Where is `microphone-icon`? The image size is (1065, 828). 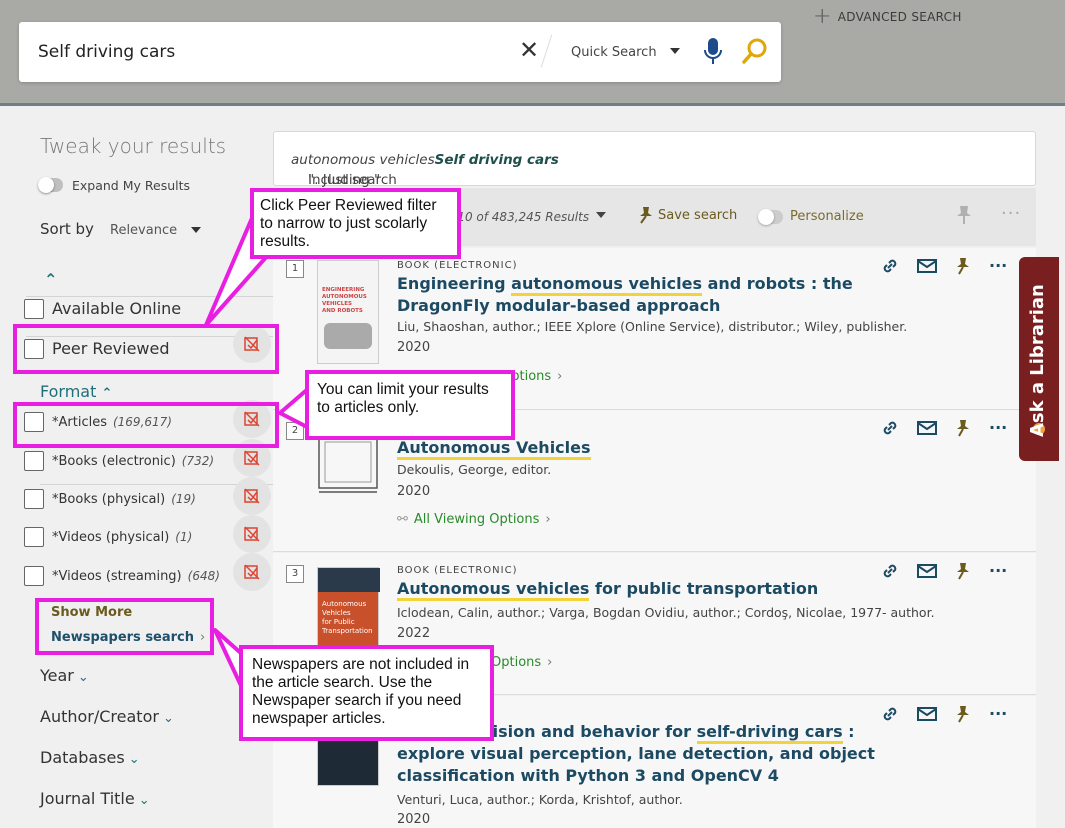
microphone-icon is located at coordinates (713, 54).